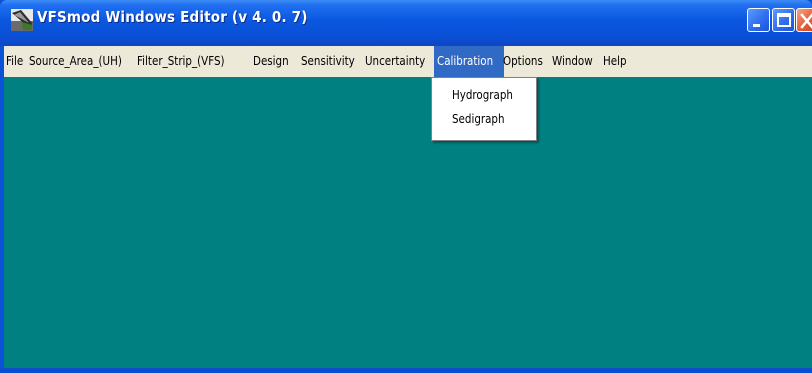 Image resolution: width=812 pixels, height=373 pixels. I want to click on menu-filter-strip: Filter_Strip_(VFS), so click(181, 61).